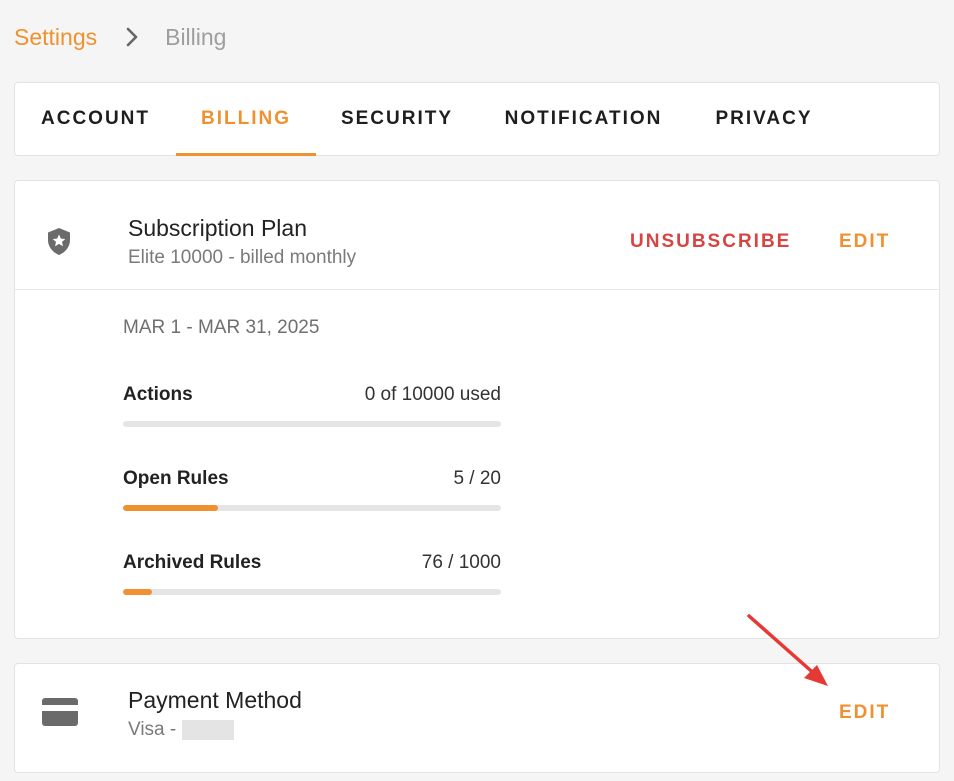  Describe the element at coordinates (196, 36) in the screenshot. I see `breadcrumb-current: Billing` at that location.